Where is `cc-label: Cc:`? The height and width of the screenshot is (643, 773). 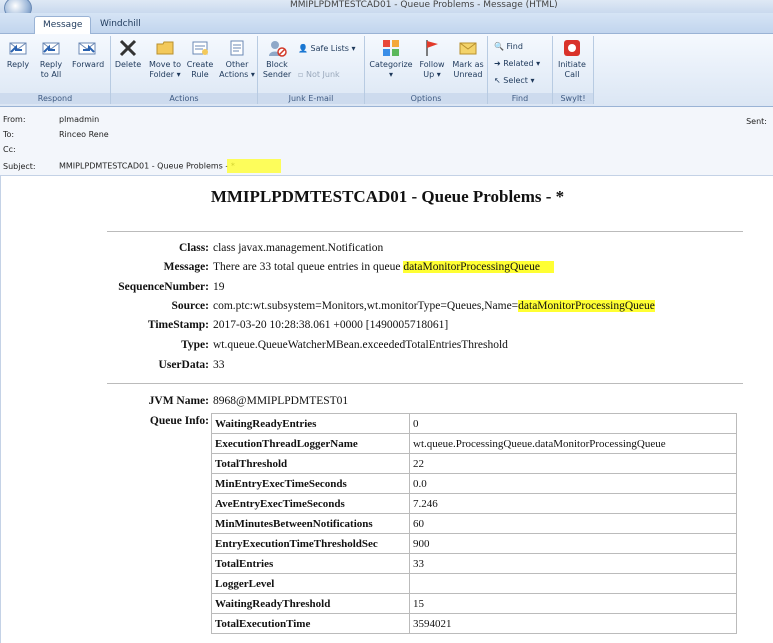 cc-label: Cc: is located at coordinates (9, 149).